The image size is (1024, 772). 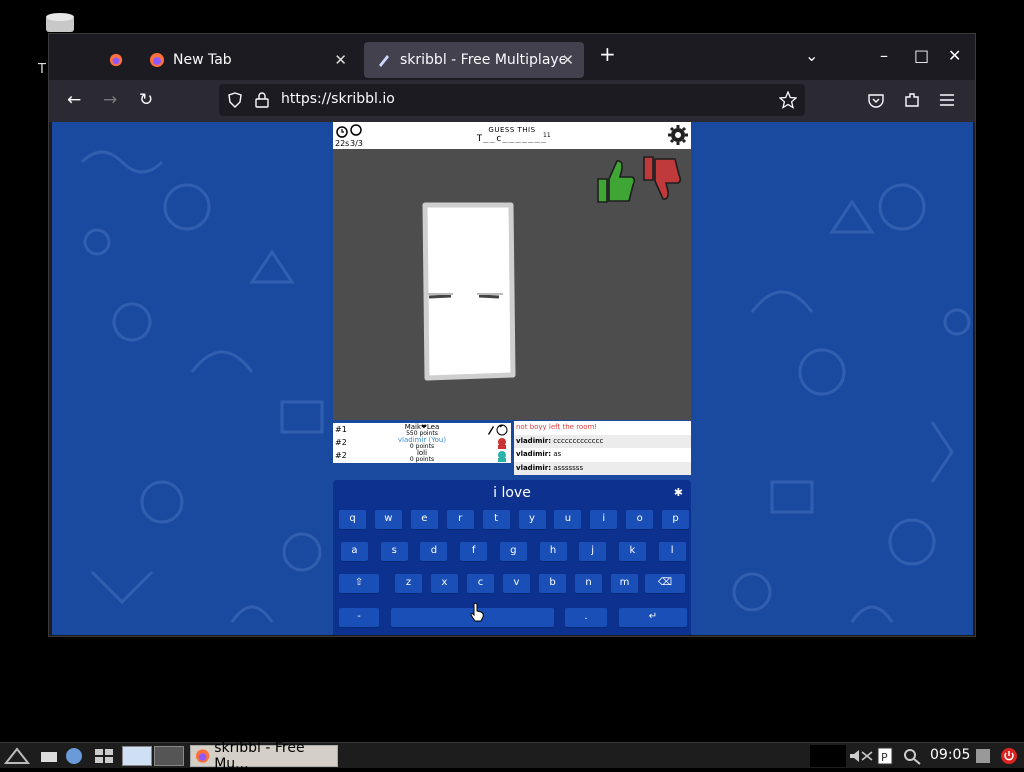 I want to click on game-header: 22s 3/3 GUESS THIS T__c_______ 11, so click(x=512, y=135).